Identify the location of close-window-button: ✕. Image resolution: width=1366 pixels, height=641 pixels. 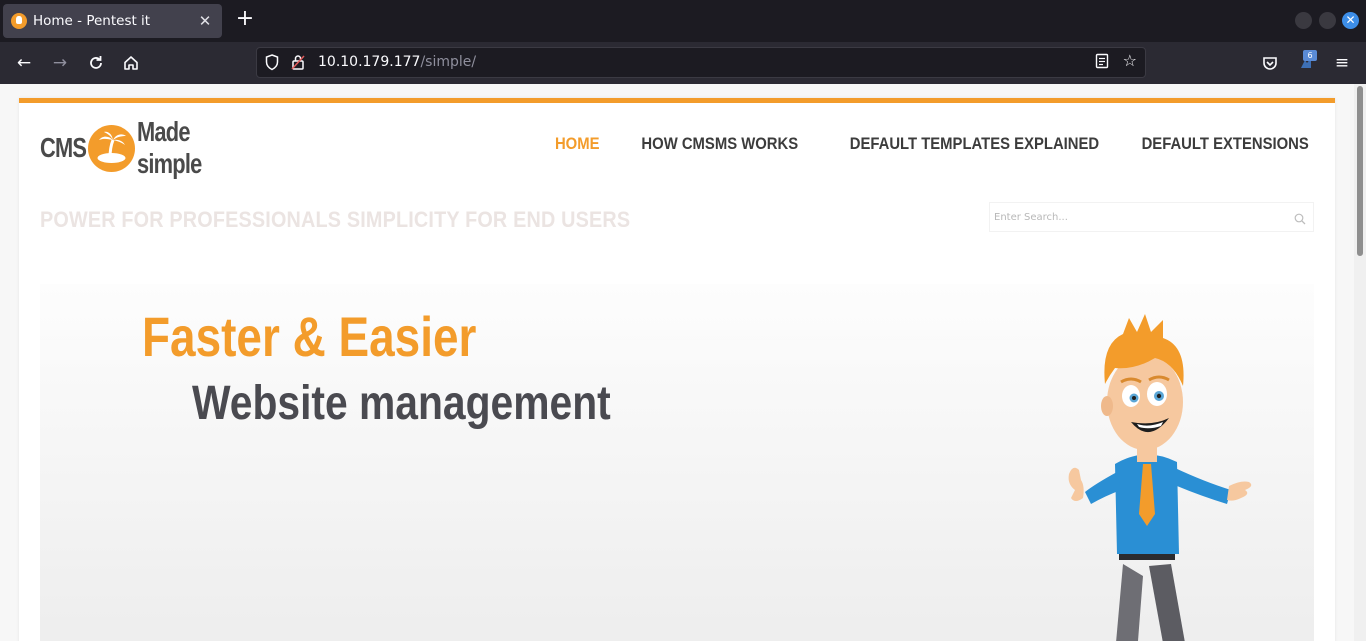
(1350, 20).